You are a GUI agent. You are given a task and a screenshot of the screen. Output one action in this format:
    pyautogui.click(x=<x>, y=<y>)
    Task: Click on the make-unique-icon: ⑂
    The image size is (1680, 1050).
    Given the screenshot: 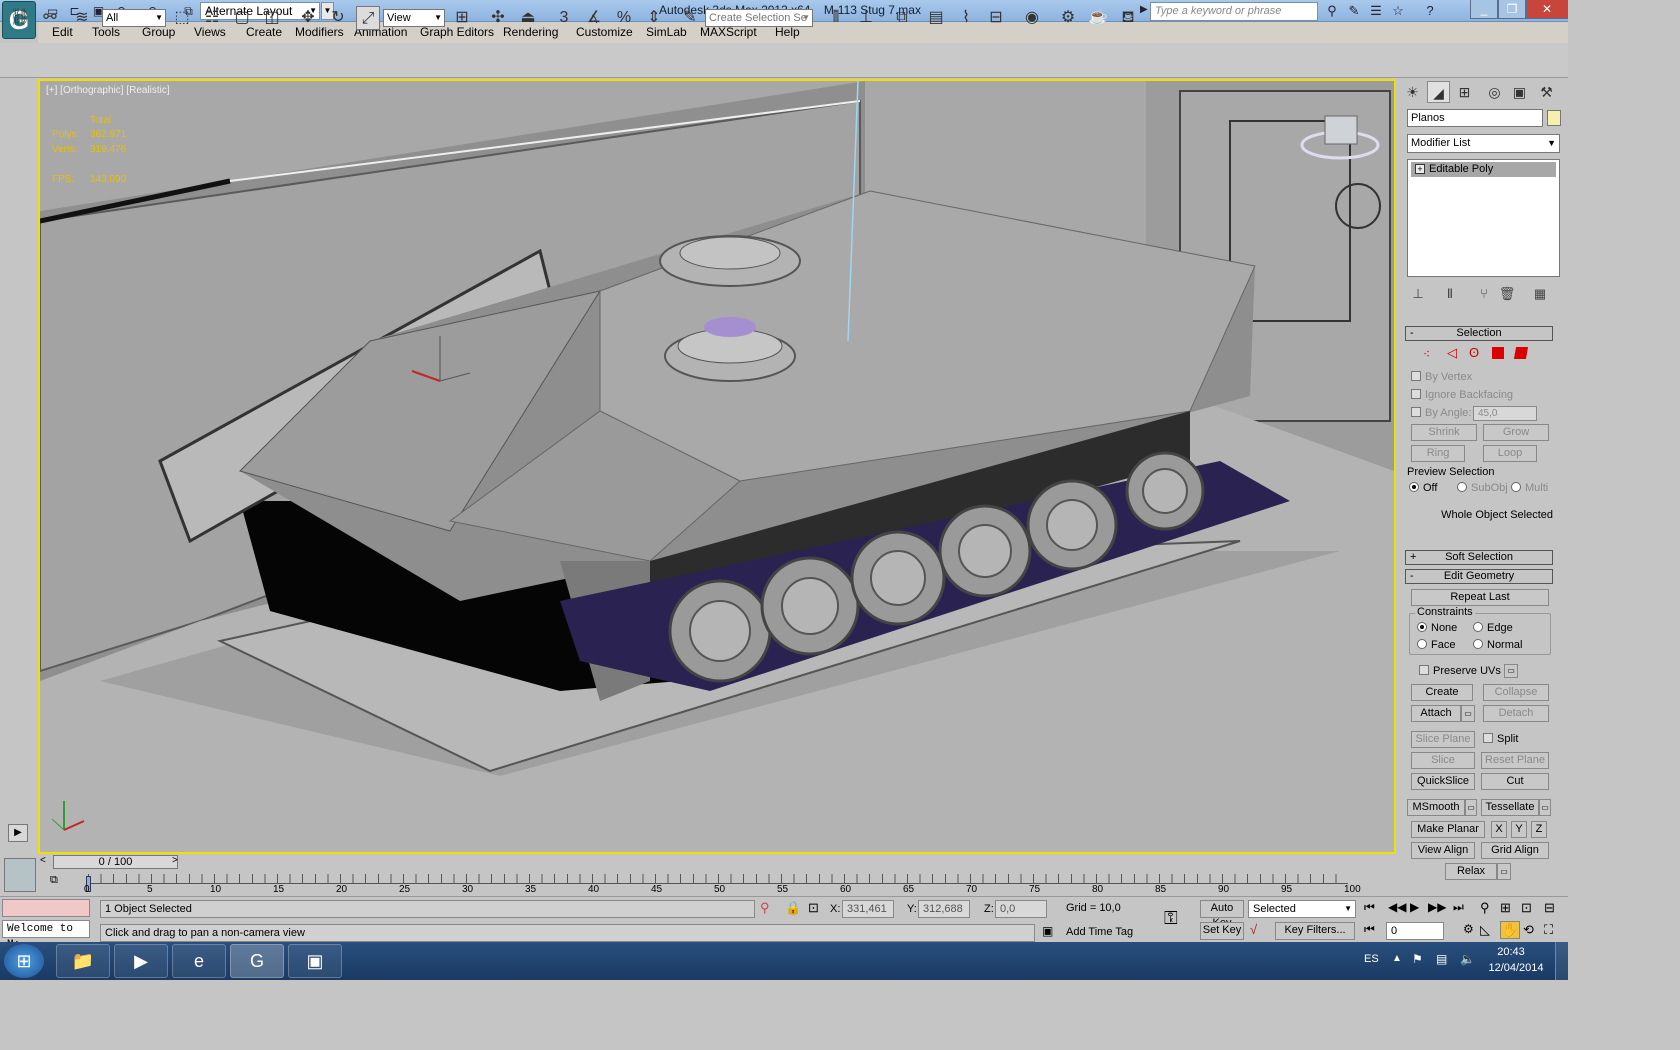 What is the action you would take?
    pyautogui.click(x=1484, y=294)
    